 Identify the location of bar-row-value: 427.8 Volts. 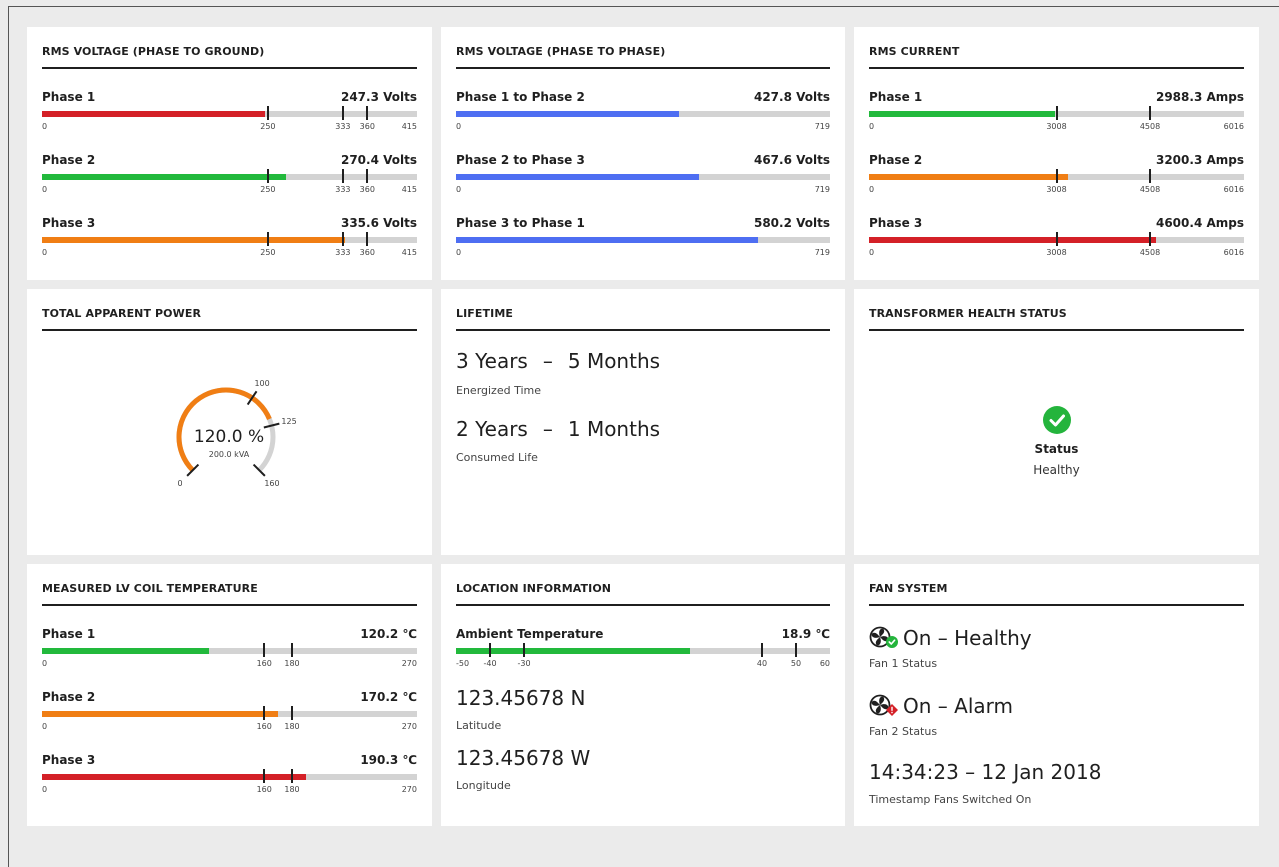
(791, 97).